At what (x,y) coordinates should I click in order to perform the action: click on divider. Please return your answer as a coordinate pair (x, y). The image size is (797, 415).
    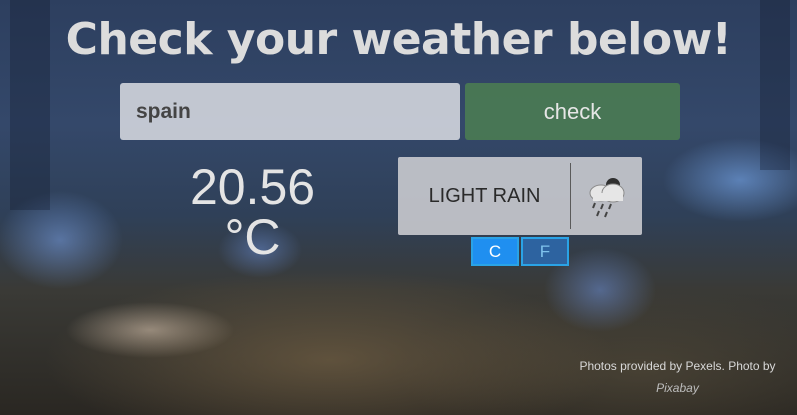
    Looking at the image, I should click on (570, 196).